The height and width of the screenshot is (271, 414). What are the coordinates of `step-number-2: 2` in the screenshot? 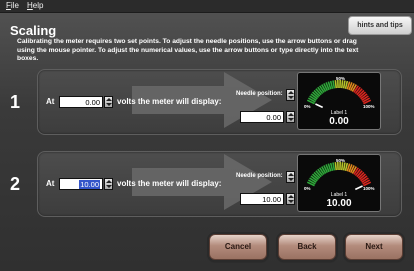 It's located at (15, 184).